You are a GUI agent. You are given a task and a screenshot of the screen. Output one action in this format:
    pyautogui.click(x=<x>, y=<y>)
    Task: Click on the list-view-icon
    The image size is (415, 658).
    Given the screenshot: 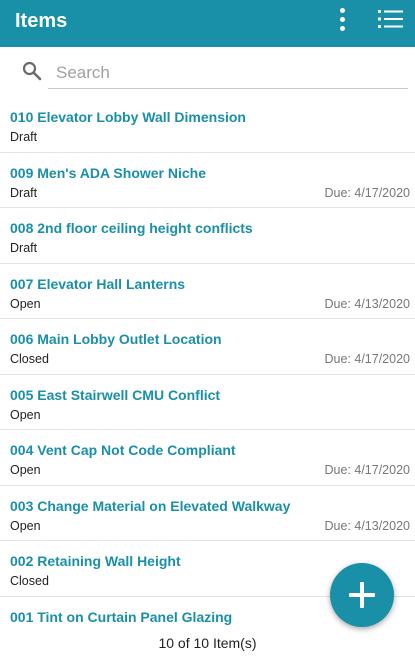 What is the action you would take?
    pyautogui.click(x=390, y=19)
    